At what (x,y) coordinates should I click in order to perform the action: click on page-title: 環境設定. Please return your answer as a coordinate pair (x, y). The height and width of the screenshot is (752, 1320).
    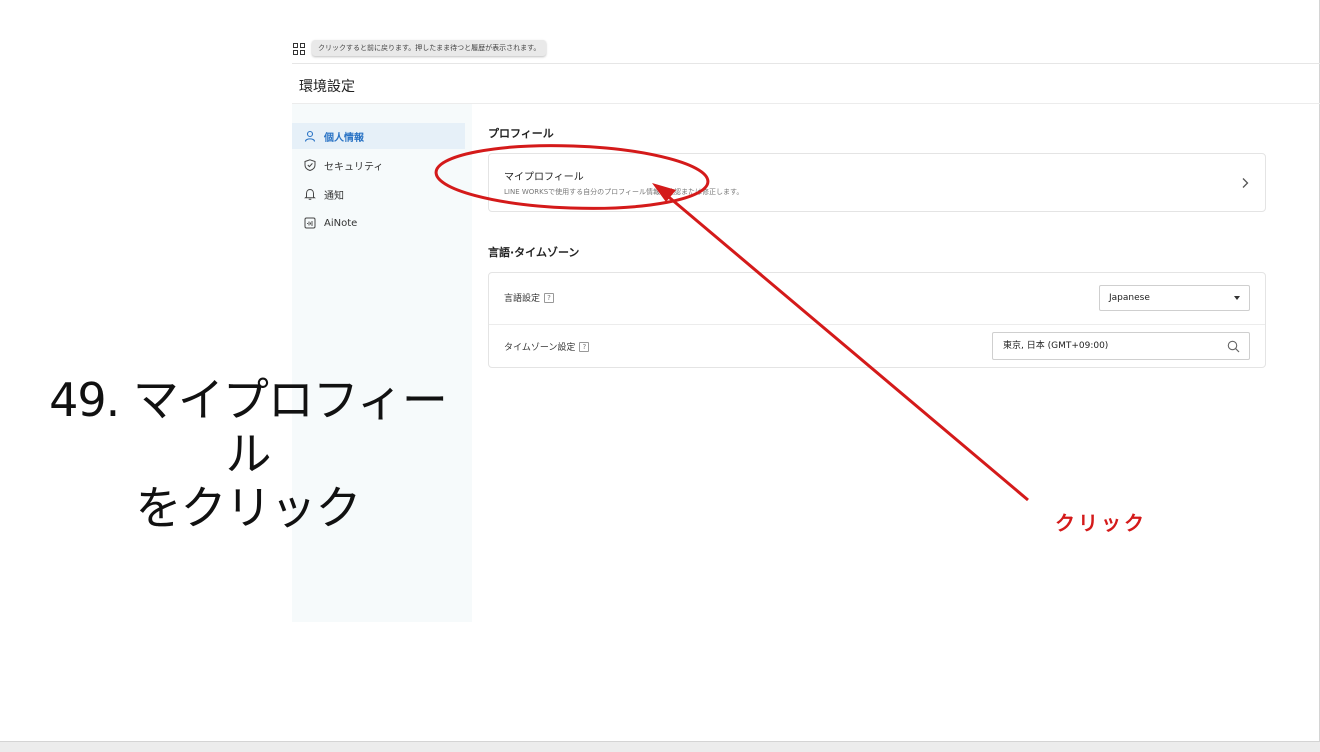
    Looking at the image, I should click on (327, 87).